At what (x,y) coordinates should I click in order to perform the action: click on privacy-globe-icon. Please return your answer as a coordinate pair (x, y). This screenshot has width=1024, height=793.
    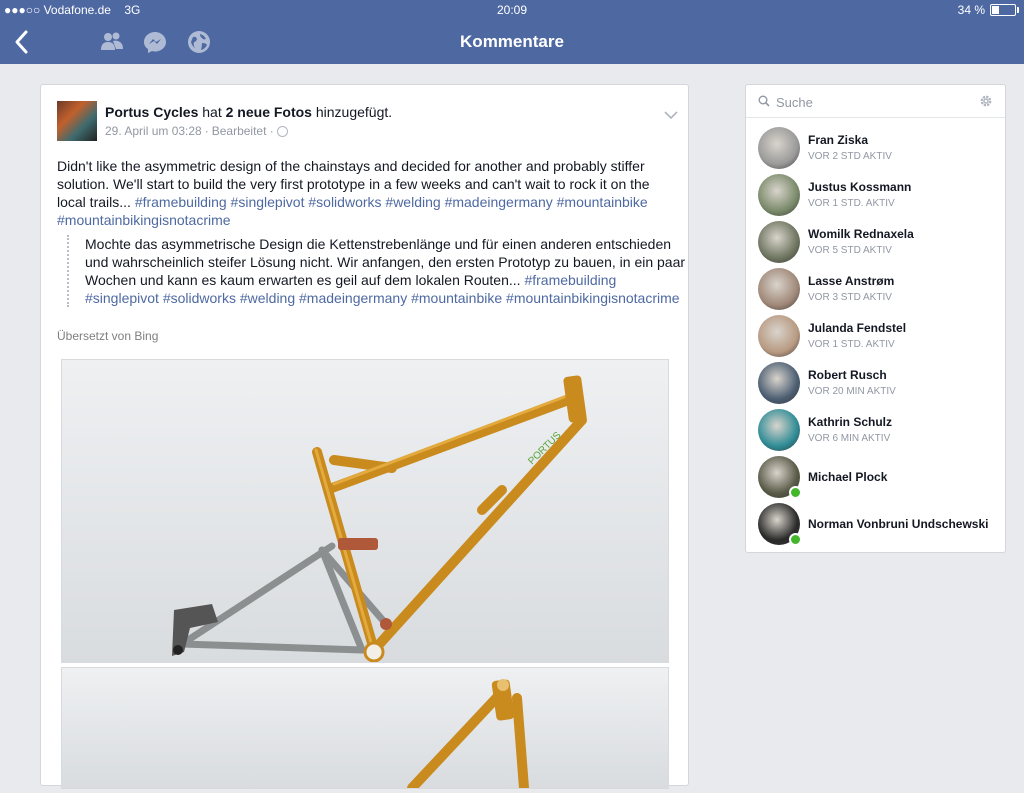
    Looking at the image, I should click on (282, 131).